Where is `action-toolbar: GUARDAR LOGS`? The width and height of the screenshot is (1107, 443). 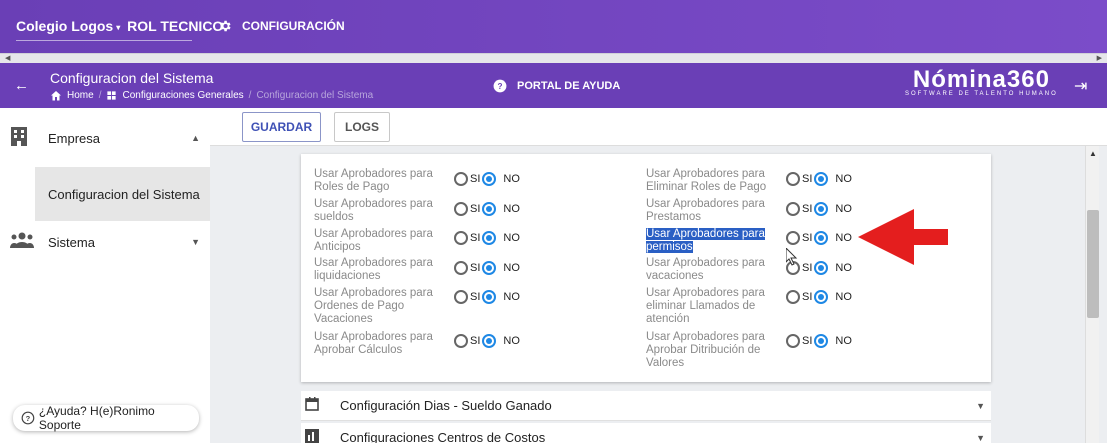
action-toolbar: GUARDAR LOGS is located at coordinates (658, 127).